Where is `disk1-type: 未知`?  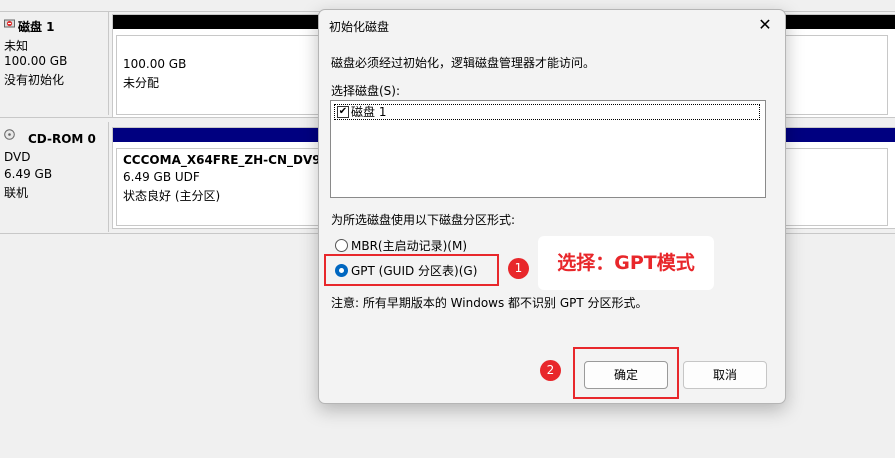 disk1-type: 未知 is located at coordinates (16, 46).